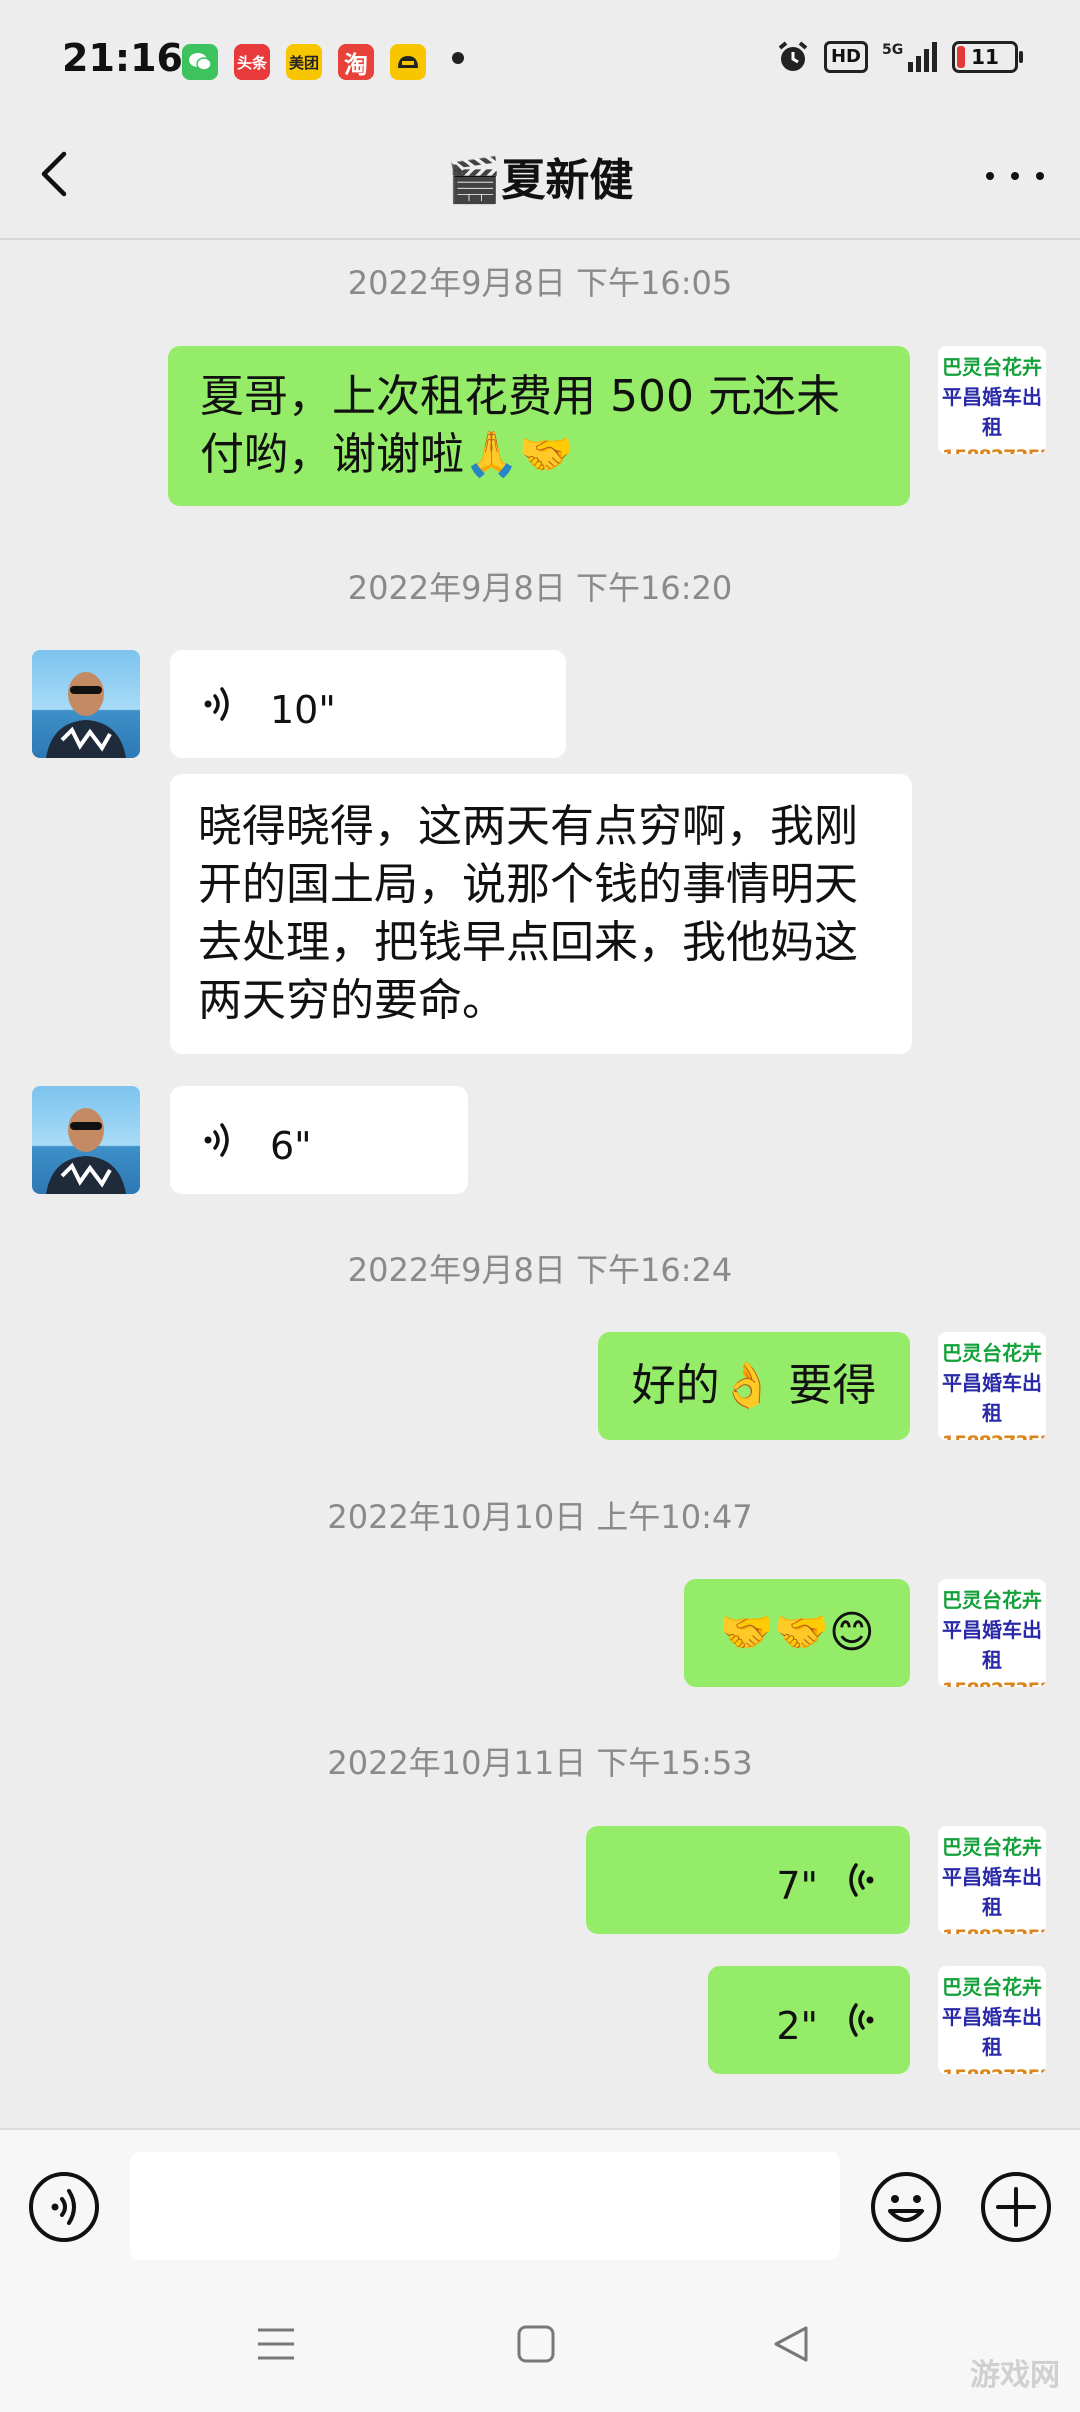 Image resolution: width=1080 pixels, height=2412 pixels. What do you see at coordinates (1015, 2375) in the screenshot?
I see `watermark: 游戏网` at bounding box center [1015, 2375].